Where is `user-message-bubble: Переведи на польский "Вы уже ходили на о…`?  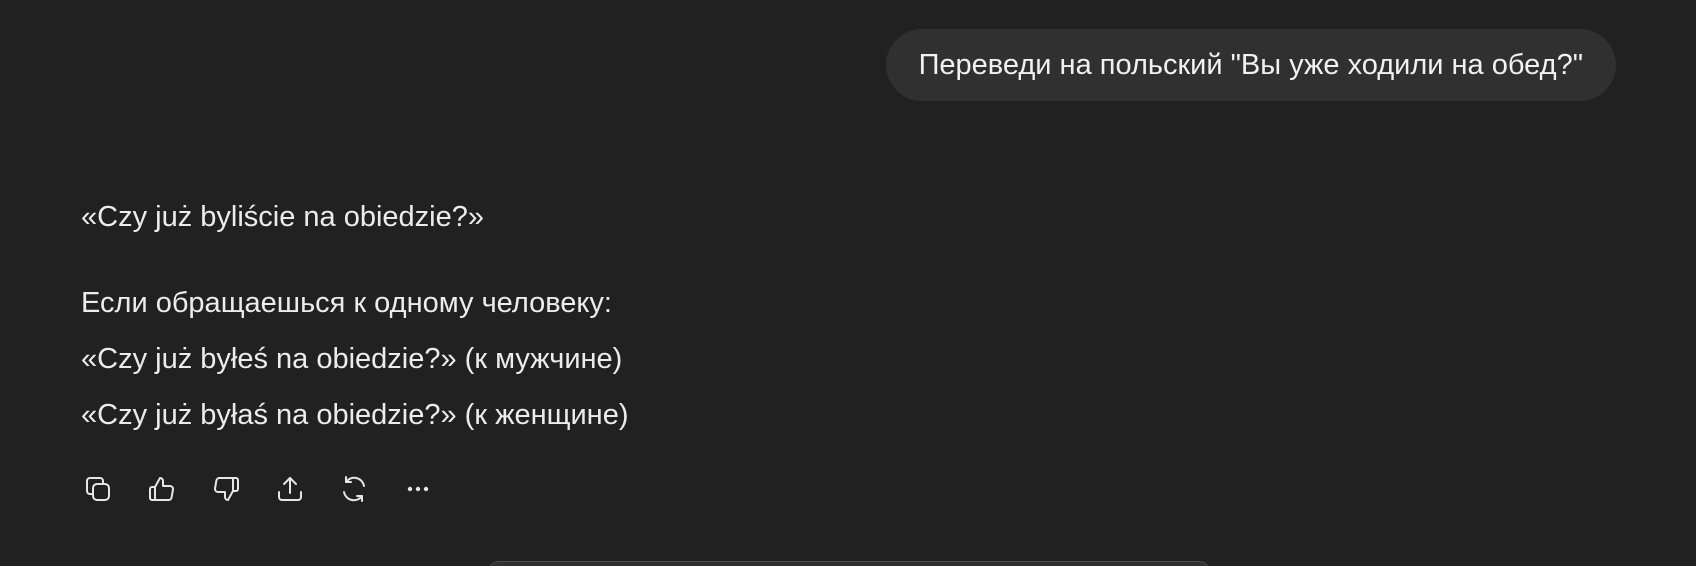
user-message-bubble: Переведи на польский "Вы уже ходили на о… is located at coordinates (1250, 65).